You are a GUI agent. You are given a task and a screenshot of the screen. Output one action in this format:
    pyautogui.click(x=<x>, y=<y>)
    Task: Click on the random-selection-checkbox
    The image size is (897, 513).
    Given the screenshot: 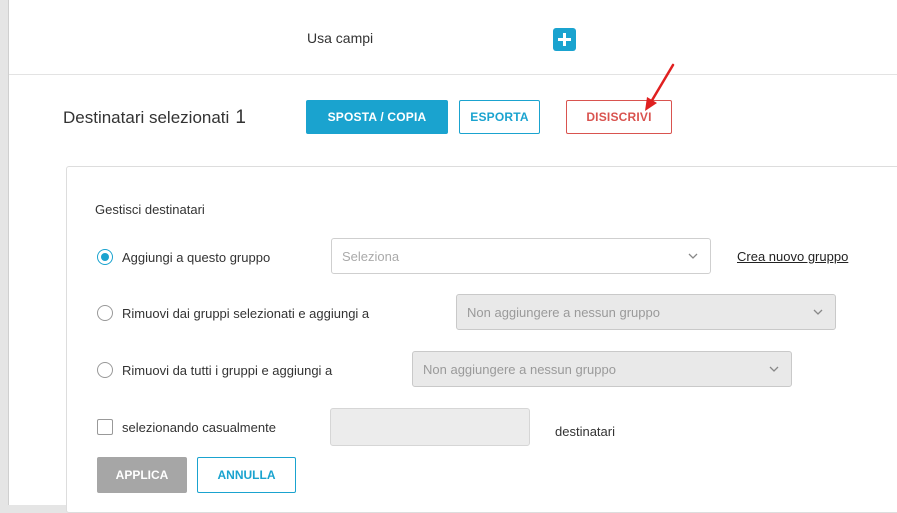 What is the action you would take?
    pyautogui.click(x=105, y=427)
    